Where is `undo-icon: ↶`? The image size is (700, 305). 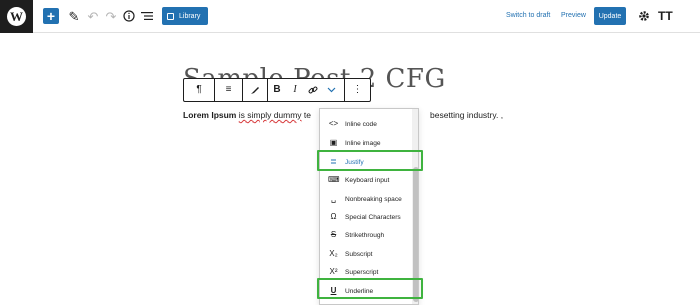
undo-icon: ↶ is located at coordinates (93, 16).